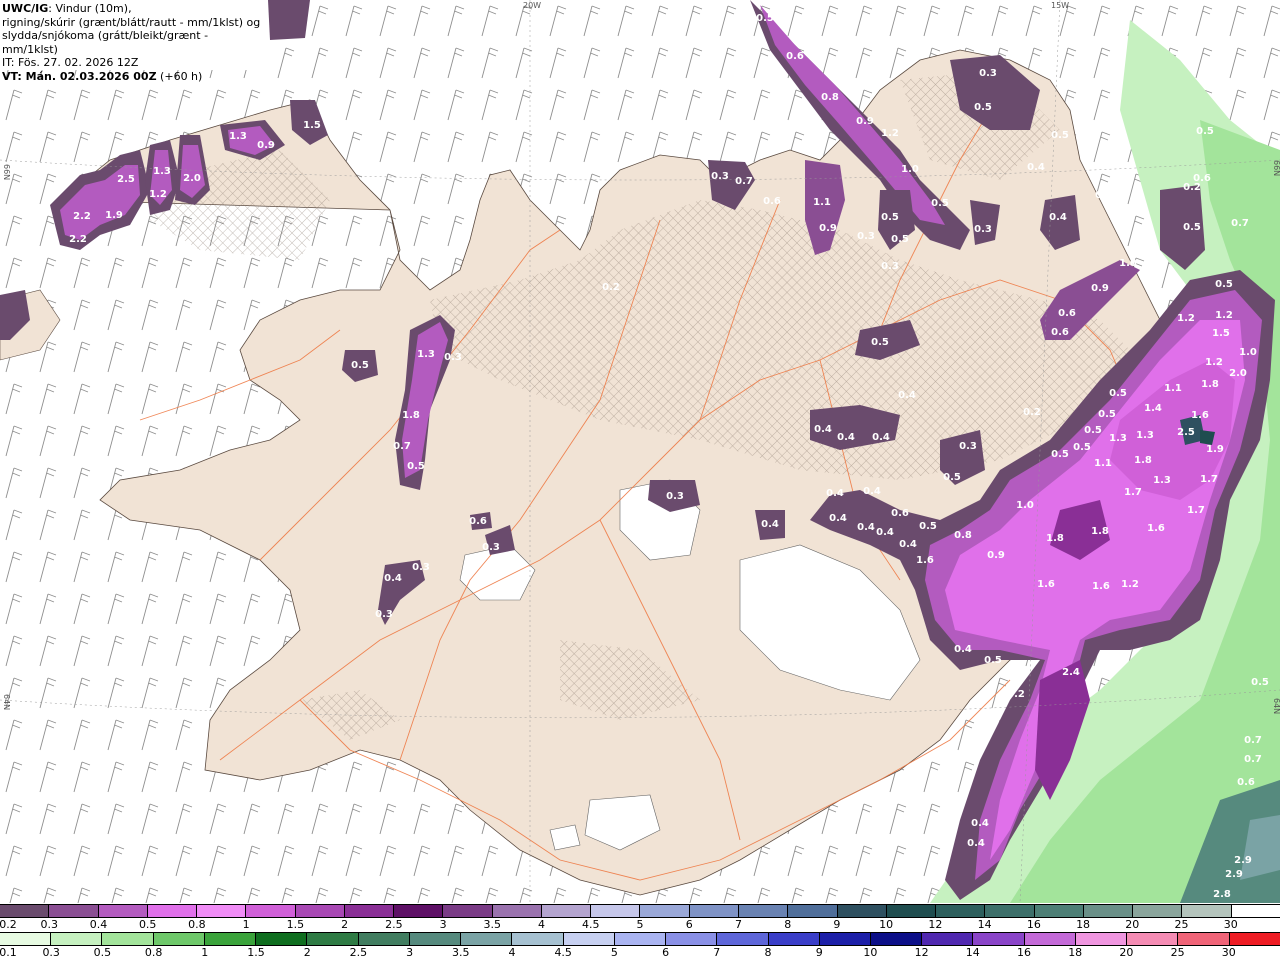  Describe the element at coordinates (205, 952) in the screenshot. I see `rain-scale-label: 1` at that location.